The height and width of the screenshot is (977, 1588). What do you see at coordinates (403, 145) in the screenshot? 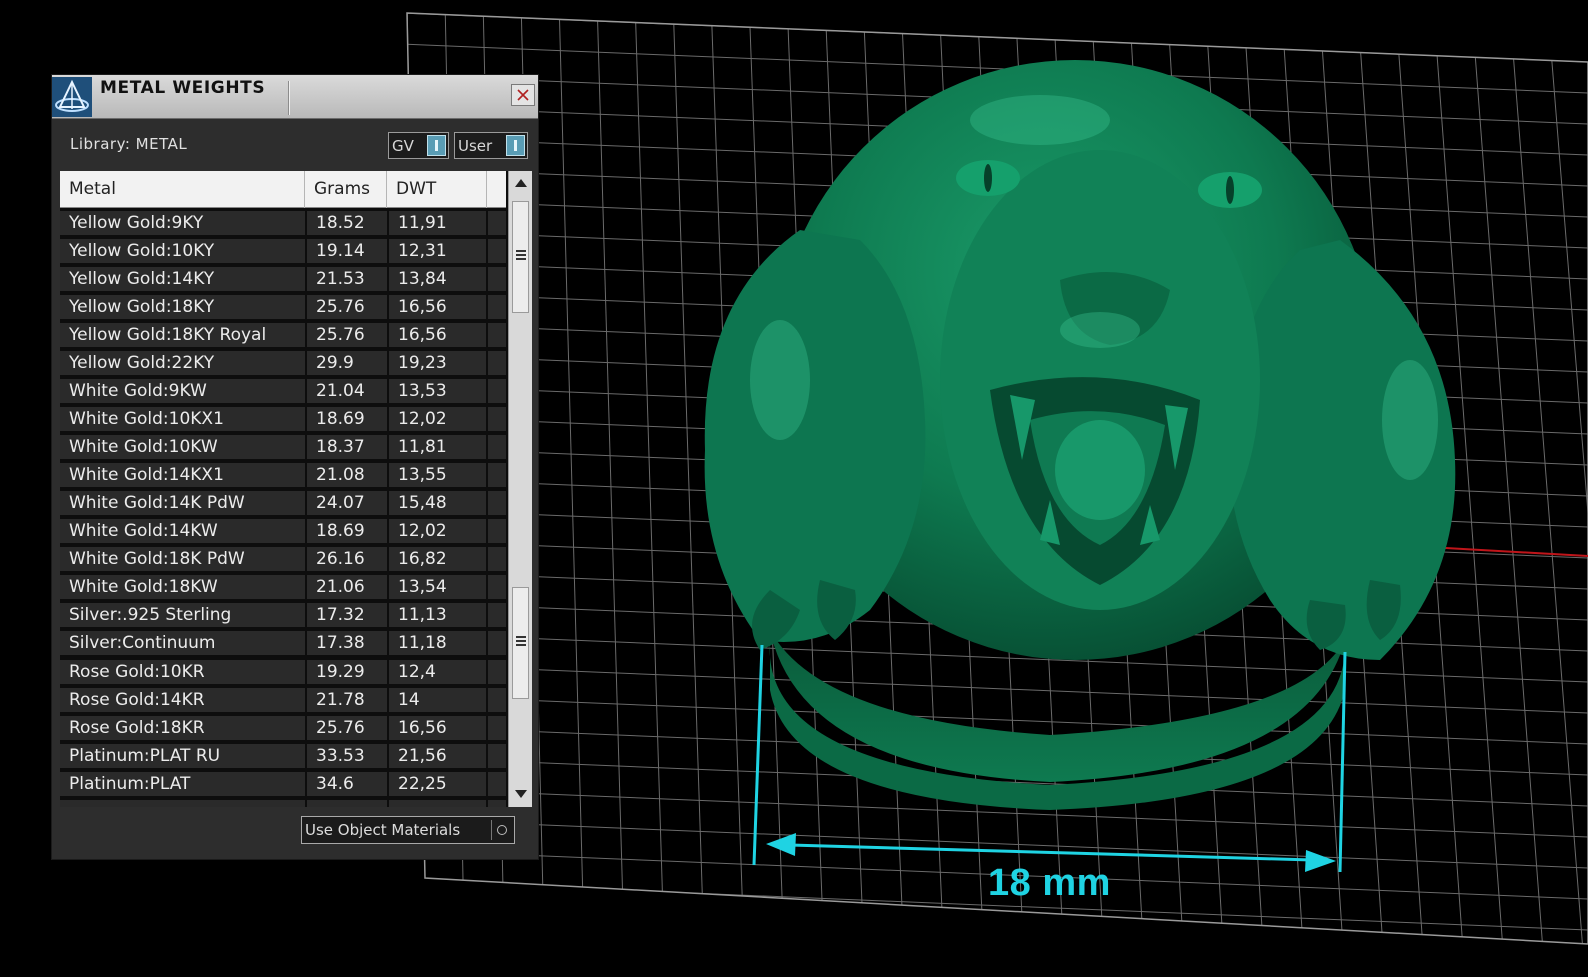
I see `gv-toggle-label: GV` at bounding box center [403, 145].